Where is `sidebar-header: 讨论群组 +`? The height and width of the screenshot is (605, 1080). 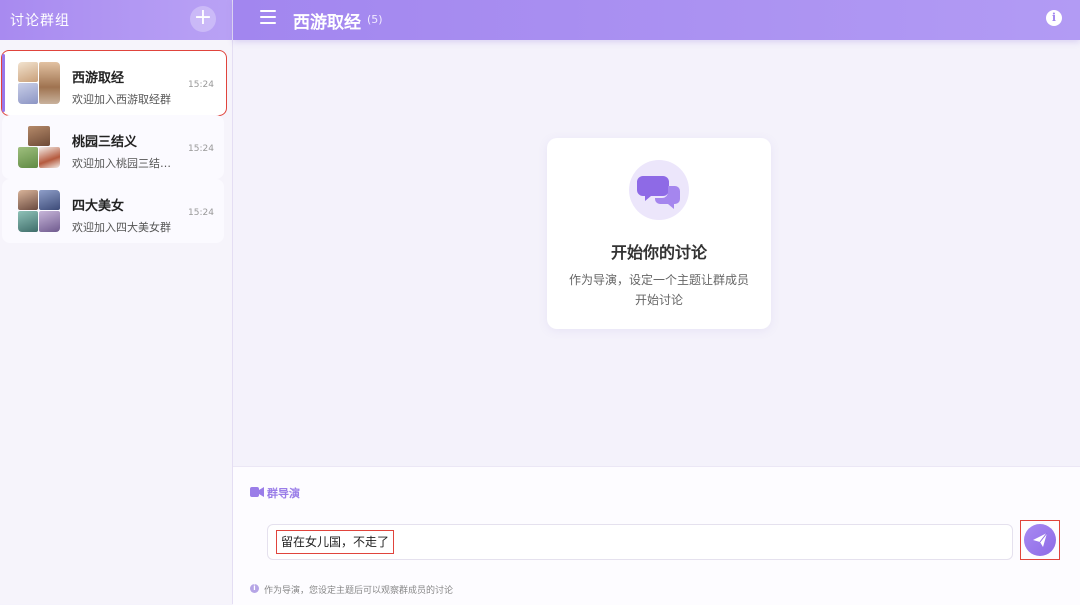 sidebar-header: 讨论群组 + is located at coordinates (116, 20).